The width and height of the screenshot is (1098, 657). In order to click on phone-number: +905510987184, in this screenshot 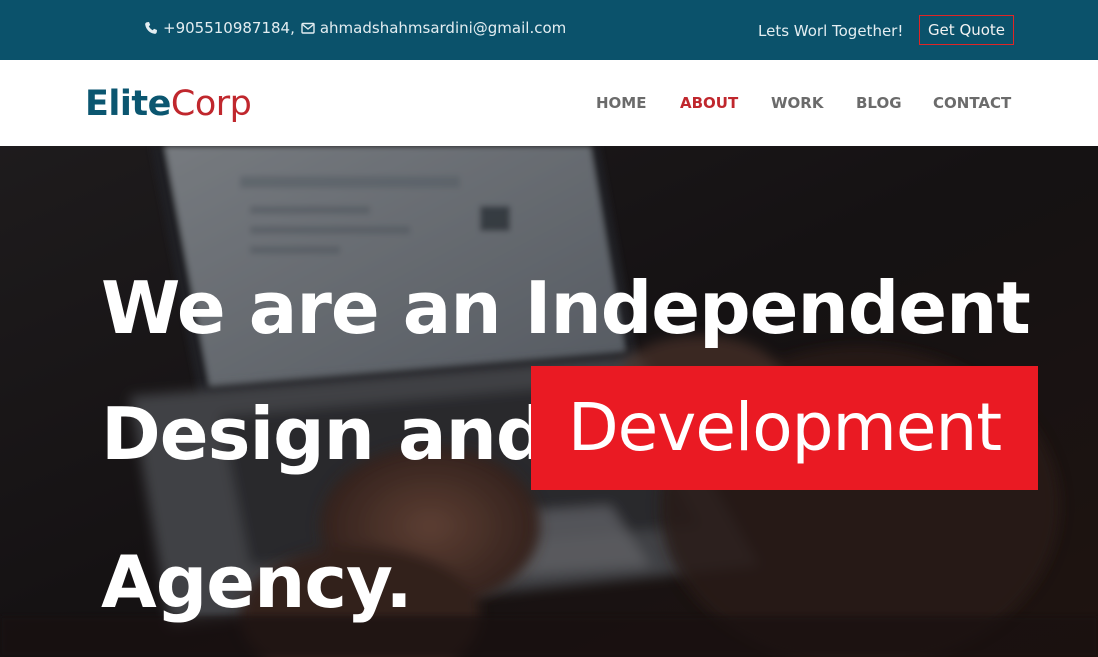, I will do `click(229, 28)`.